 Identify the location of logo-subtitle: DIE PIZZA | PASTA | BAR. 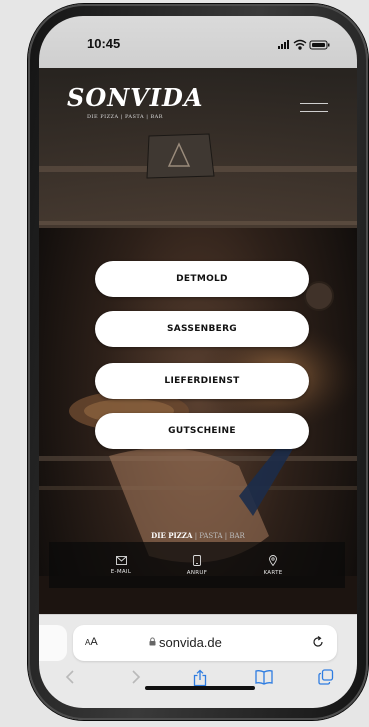
(125, 117).